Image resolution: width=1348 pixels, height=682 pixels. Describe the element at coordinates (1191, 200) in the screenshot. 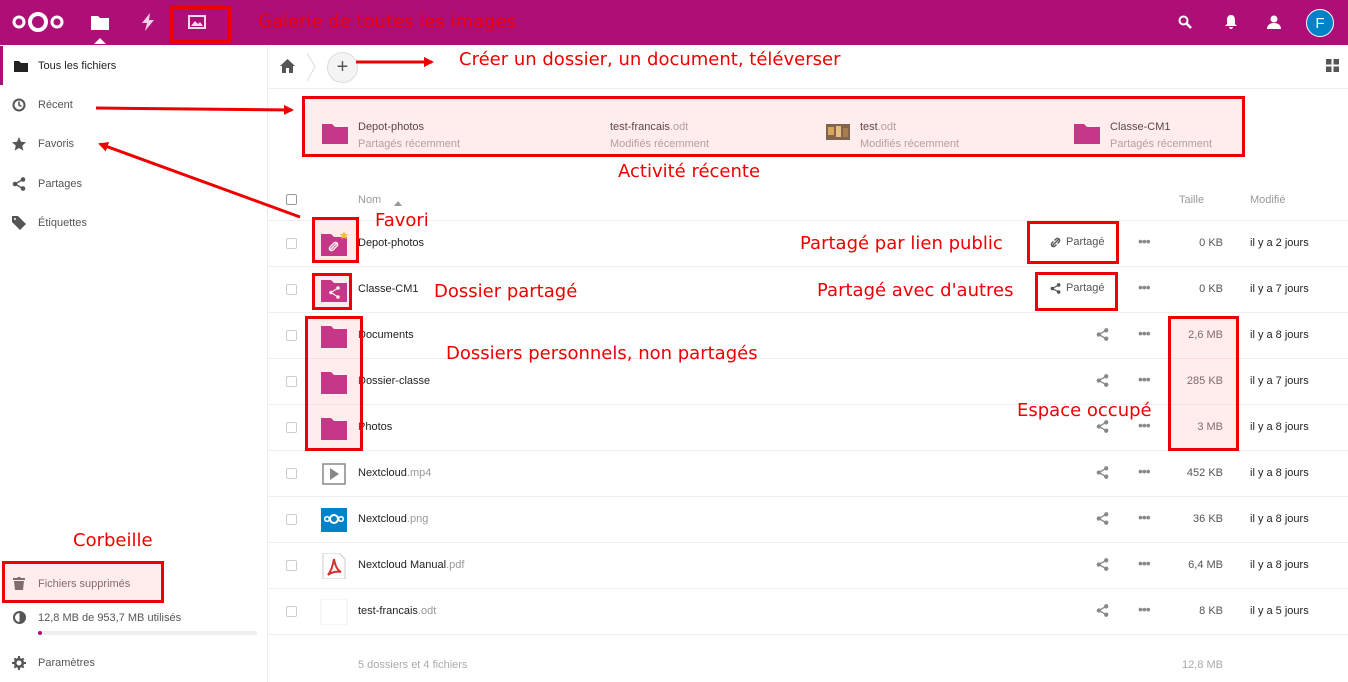

I see `column-size-header: Taille` at that location.